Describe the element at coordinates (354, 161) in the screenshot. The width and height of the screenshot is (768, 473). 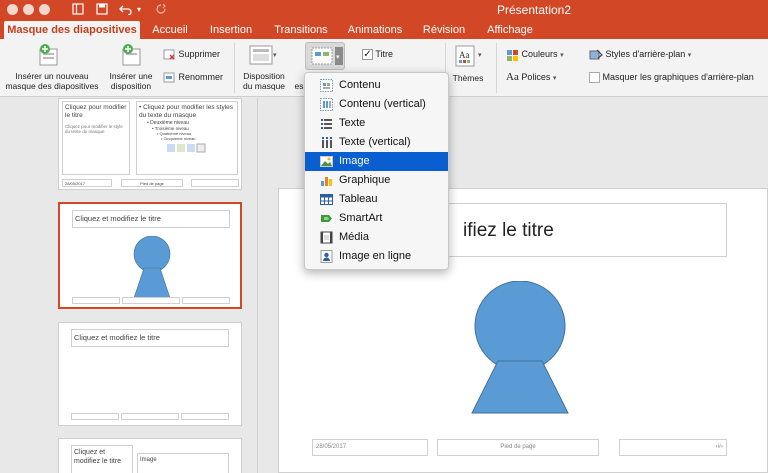
I see `menu-item-label: Image` at that location.